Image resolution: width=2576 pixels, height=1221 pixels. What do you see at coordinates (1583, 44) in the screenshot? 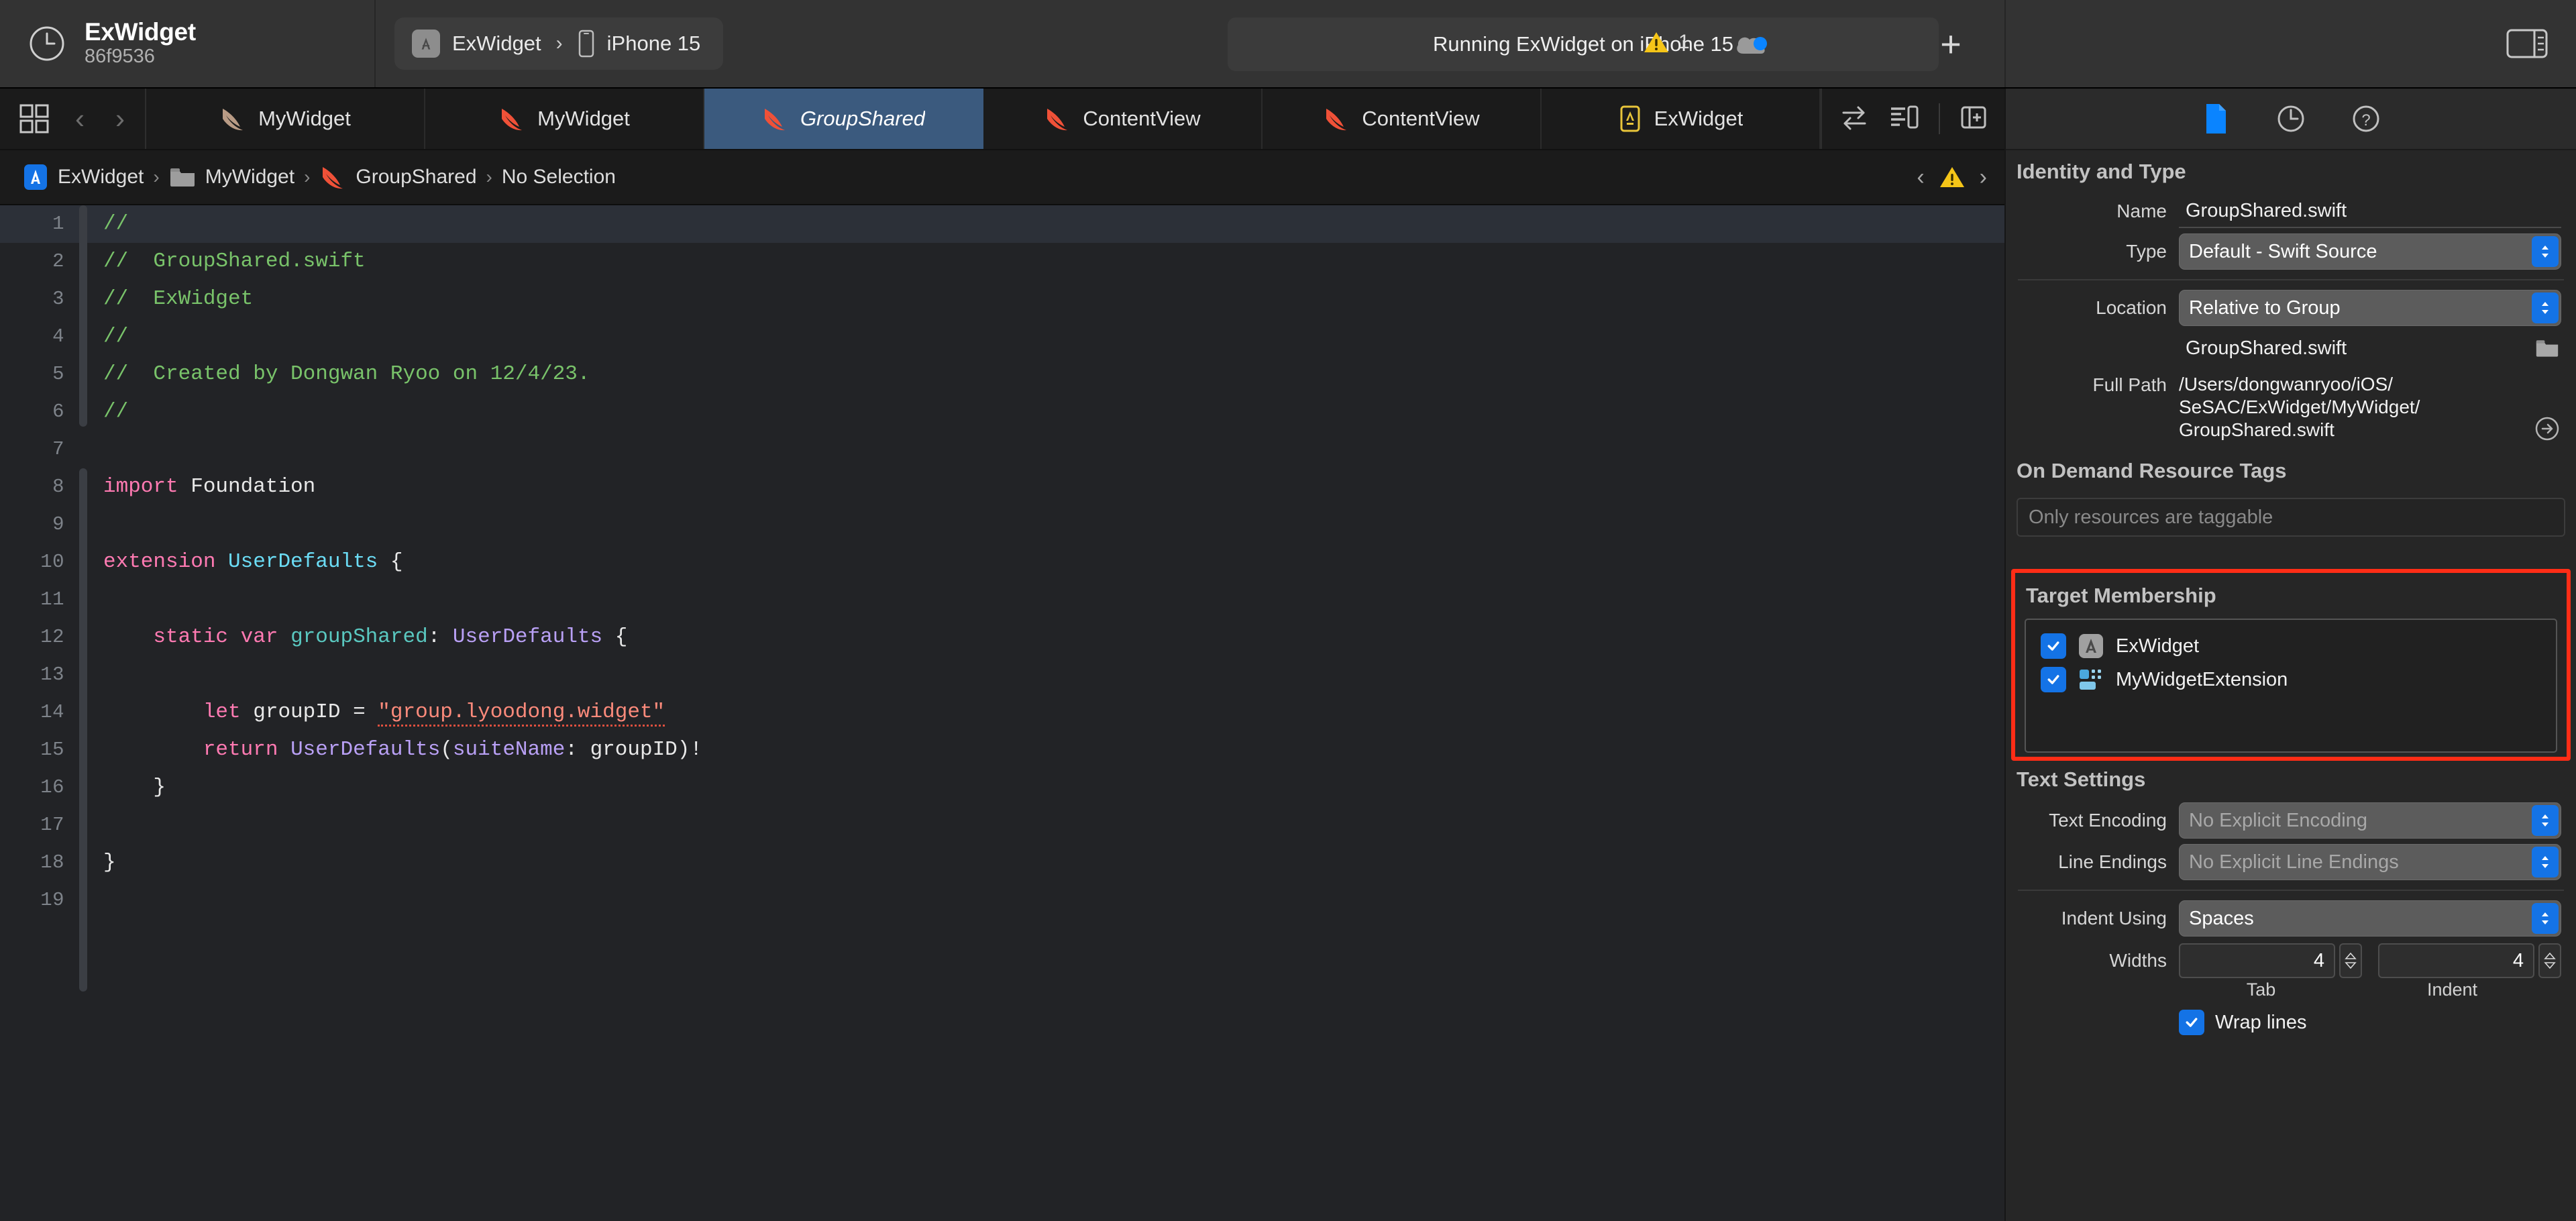
I see `activity-status-bar: Running ExWidget on iPhone 15` at bounding box center [1583, 44].